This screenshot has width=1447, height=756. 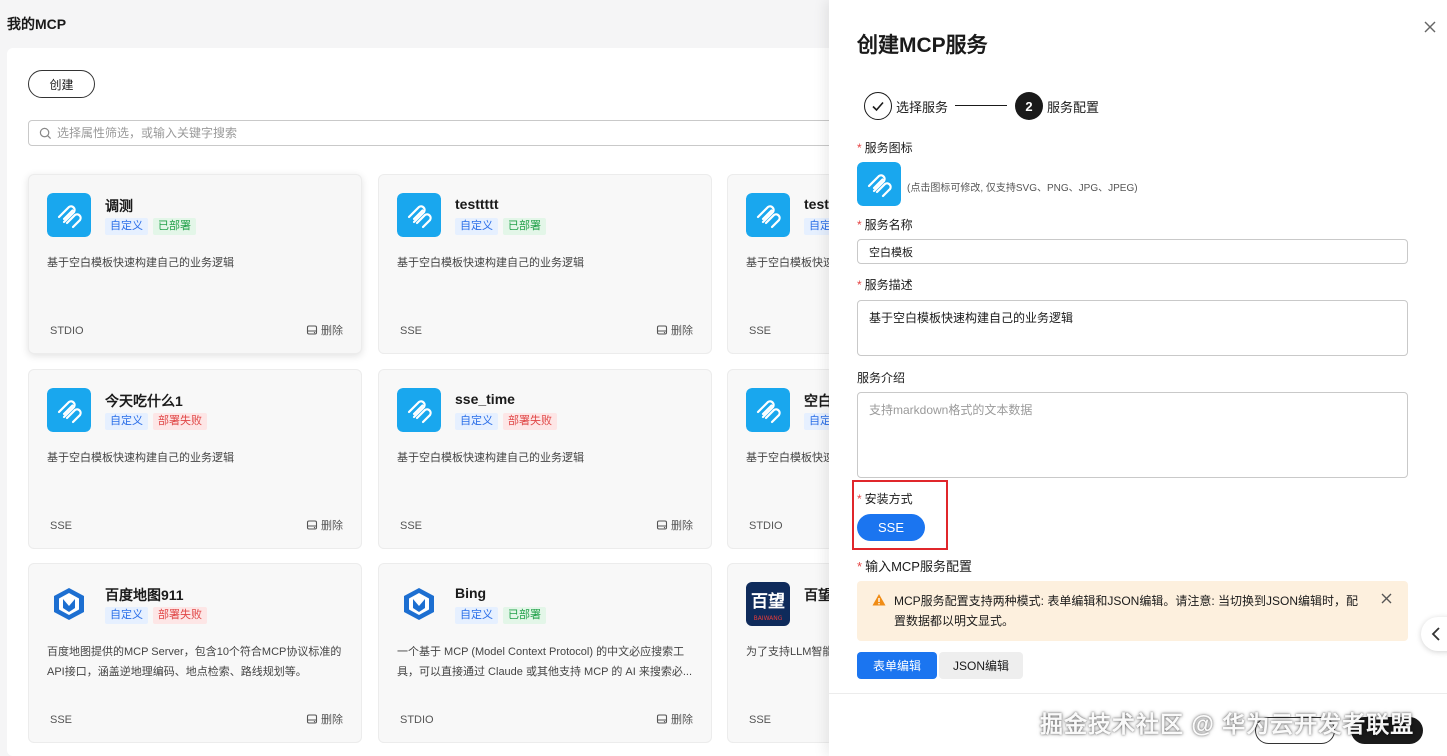 I want to click on baidu-map-logo-icon, so click(x=69, y=604).